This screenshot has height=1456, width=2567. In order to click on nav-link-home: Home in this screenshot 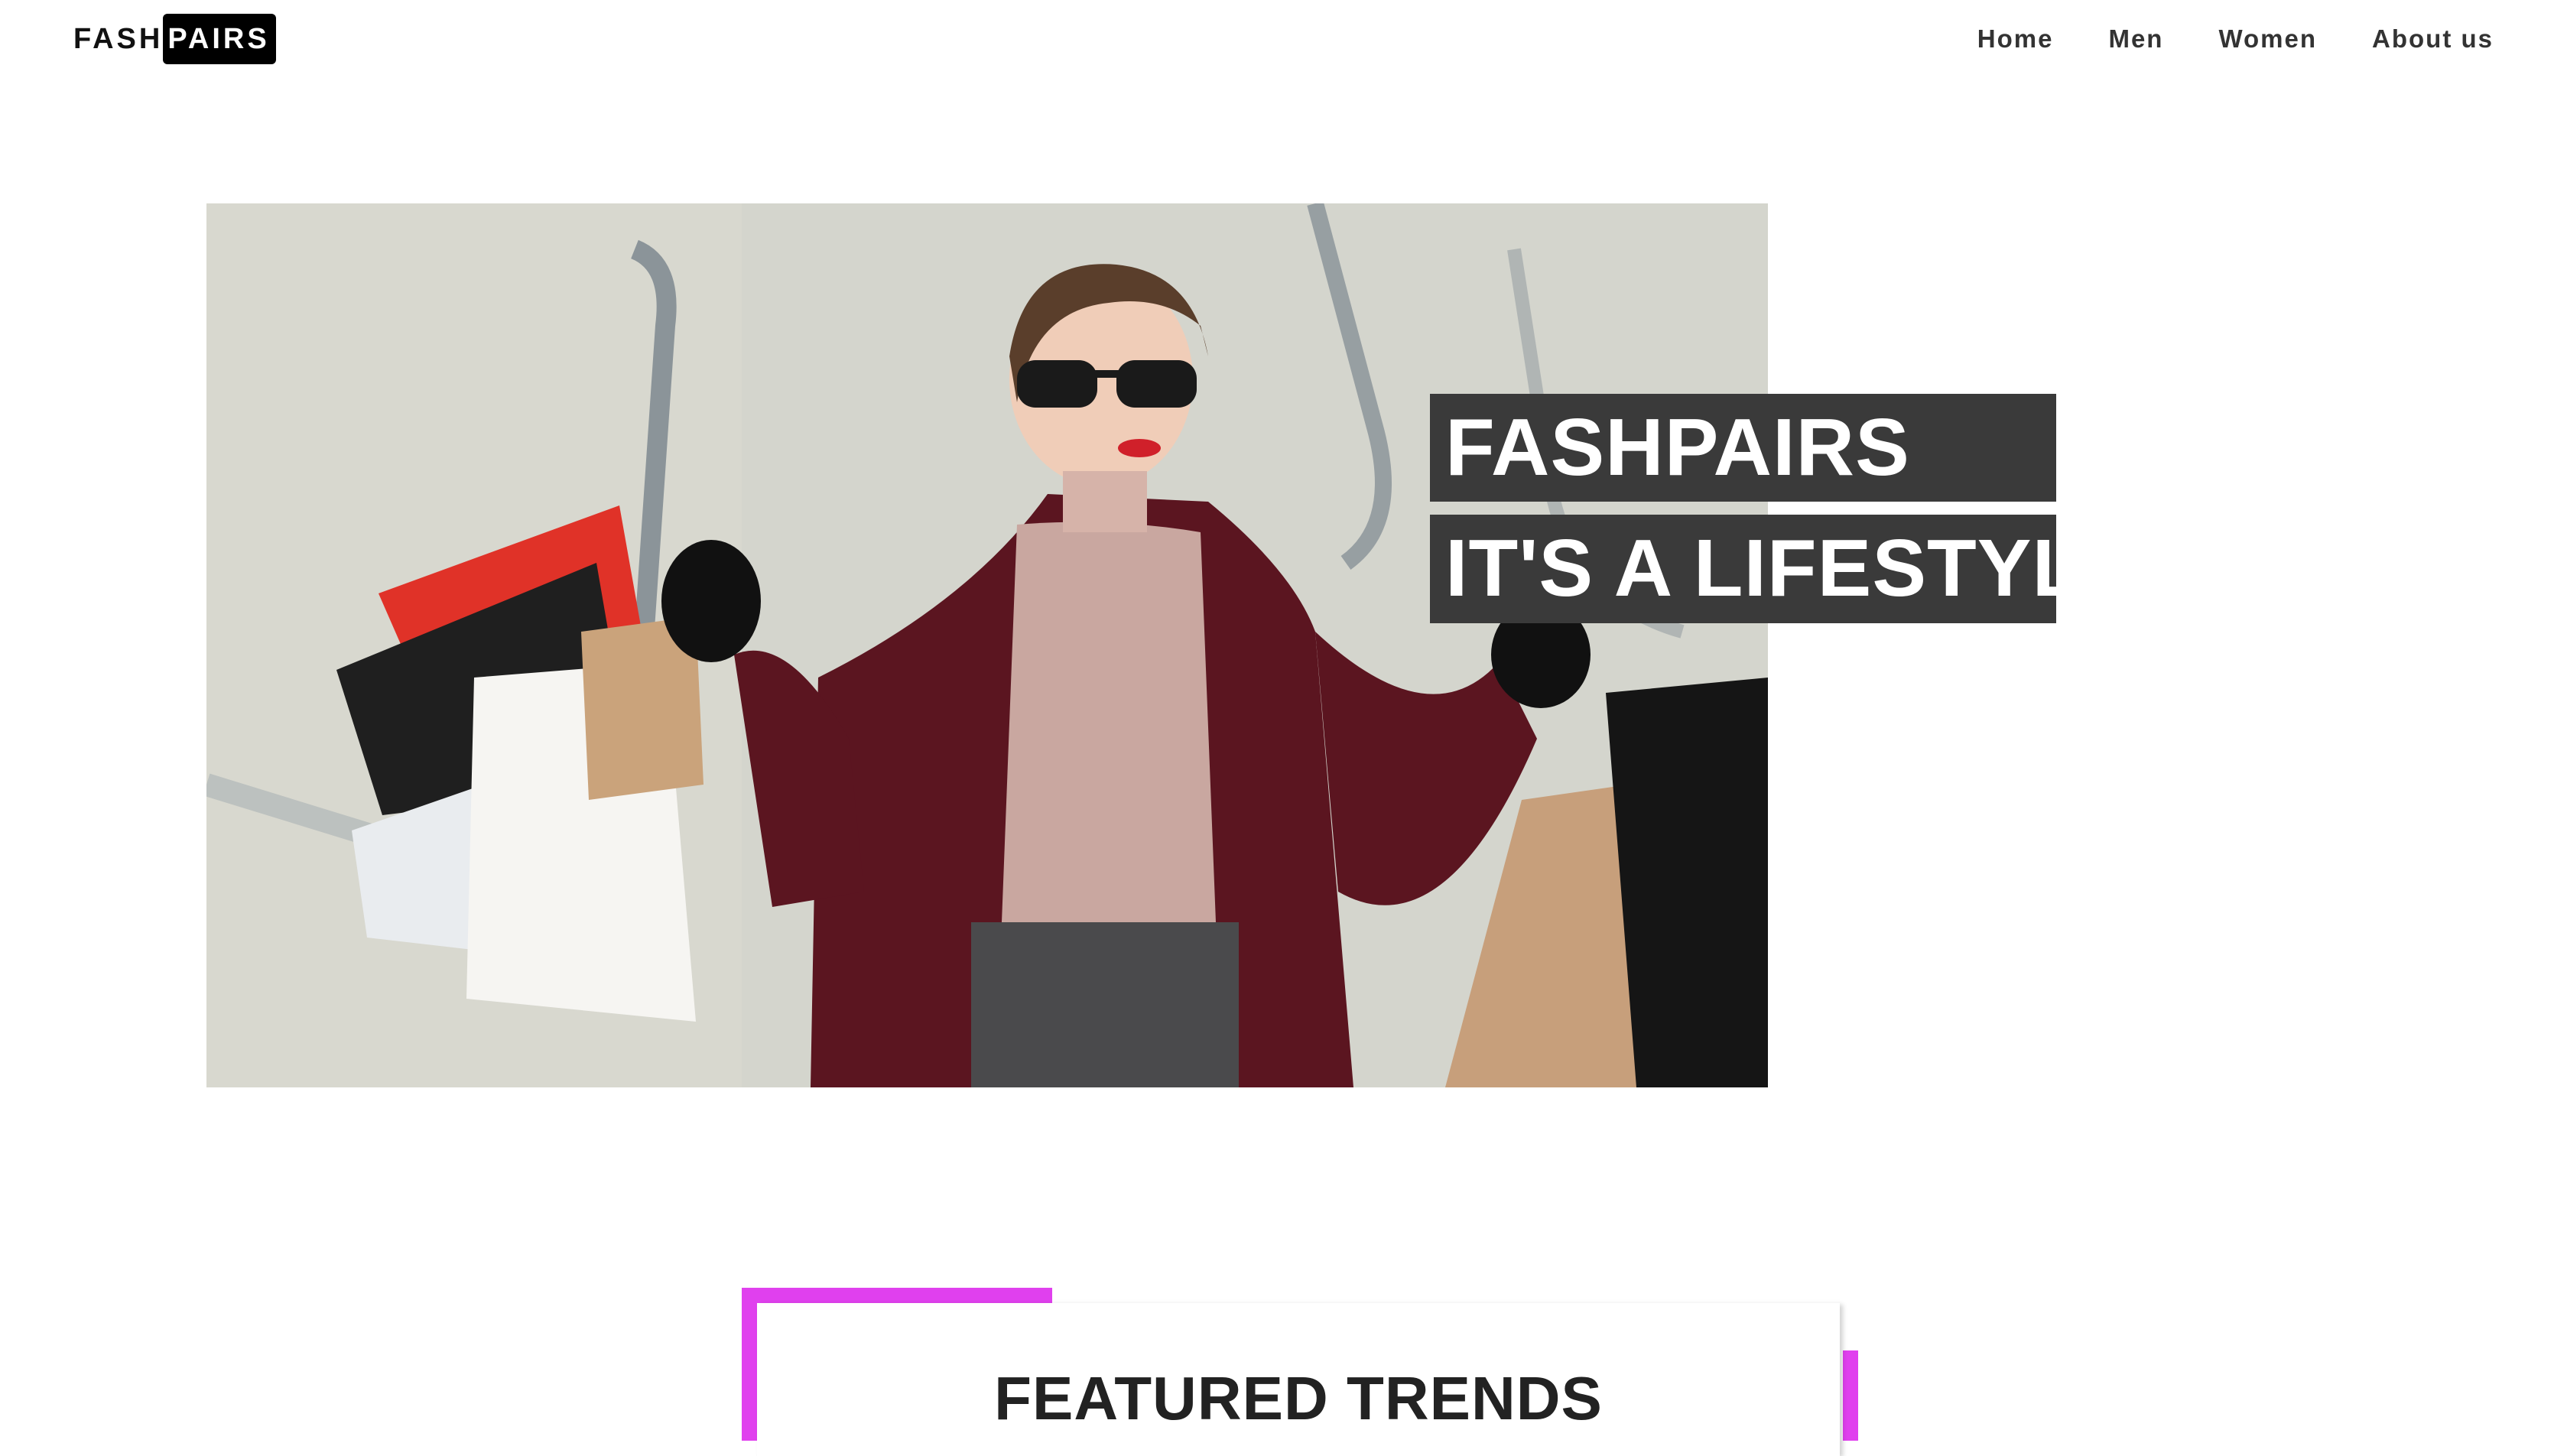, I will do `click(2016, 39)`.